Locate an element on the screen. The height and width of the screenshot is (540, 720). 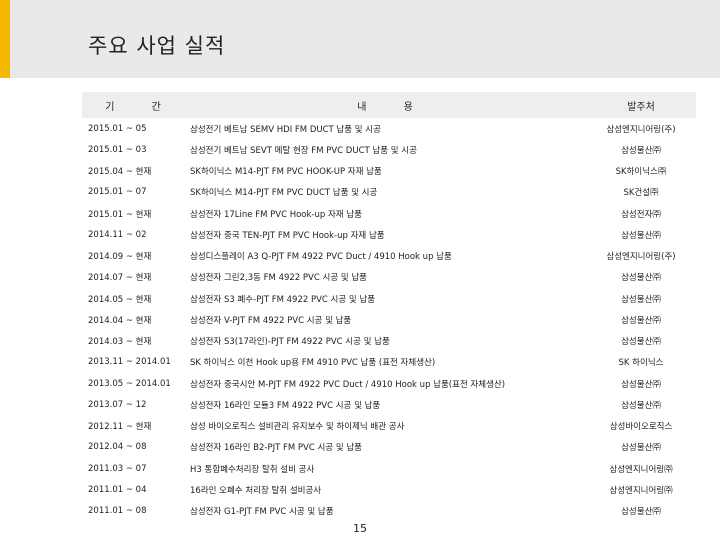
period-cell: 2015.01 ~ 현재 is located at coordinates (120, 214).